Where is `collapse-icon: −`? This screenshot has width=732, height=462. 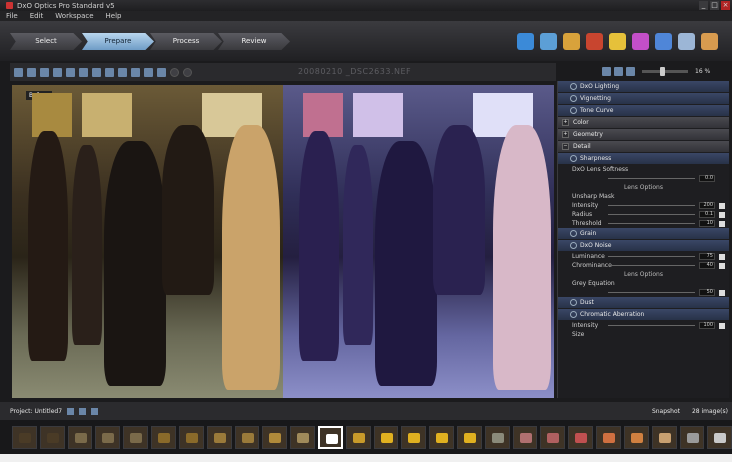
collapse-icon: − is located at coordinates (565, 146).